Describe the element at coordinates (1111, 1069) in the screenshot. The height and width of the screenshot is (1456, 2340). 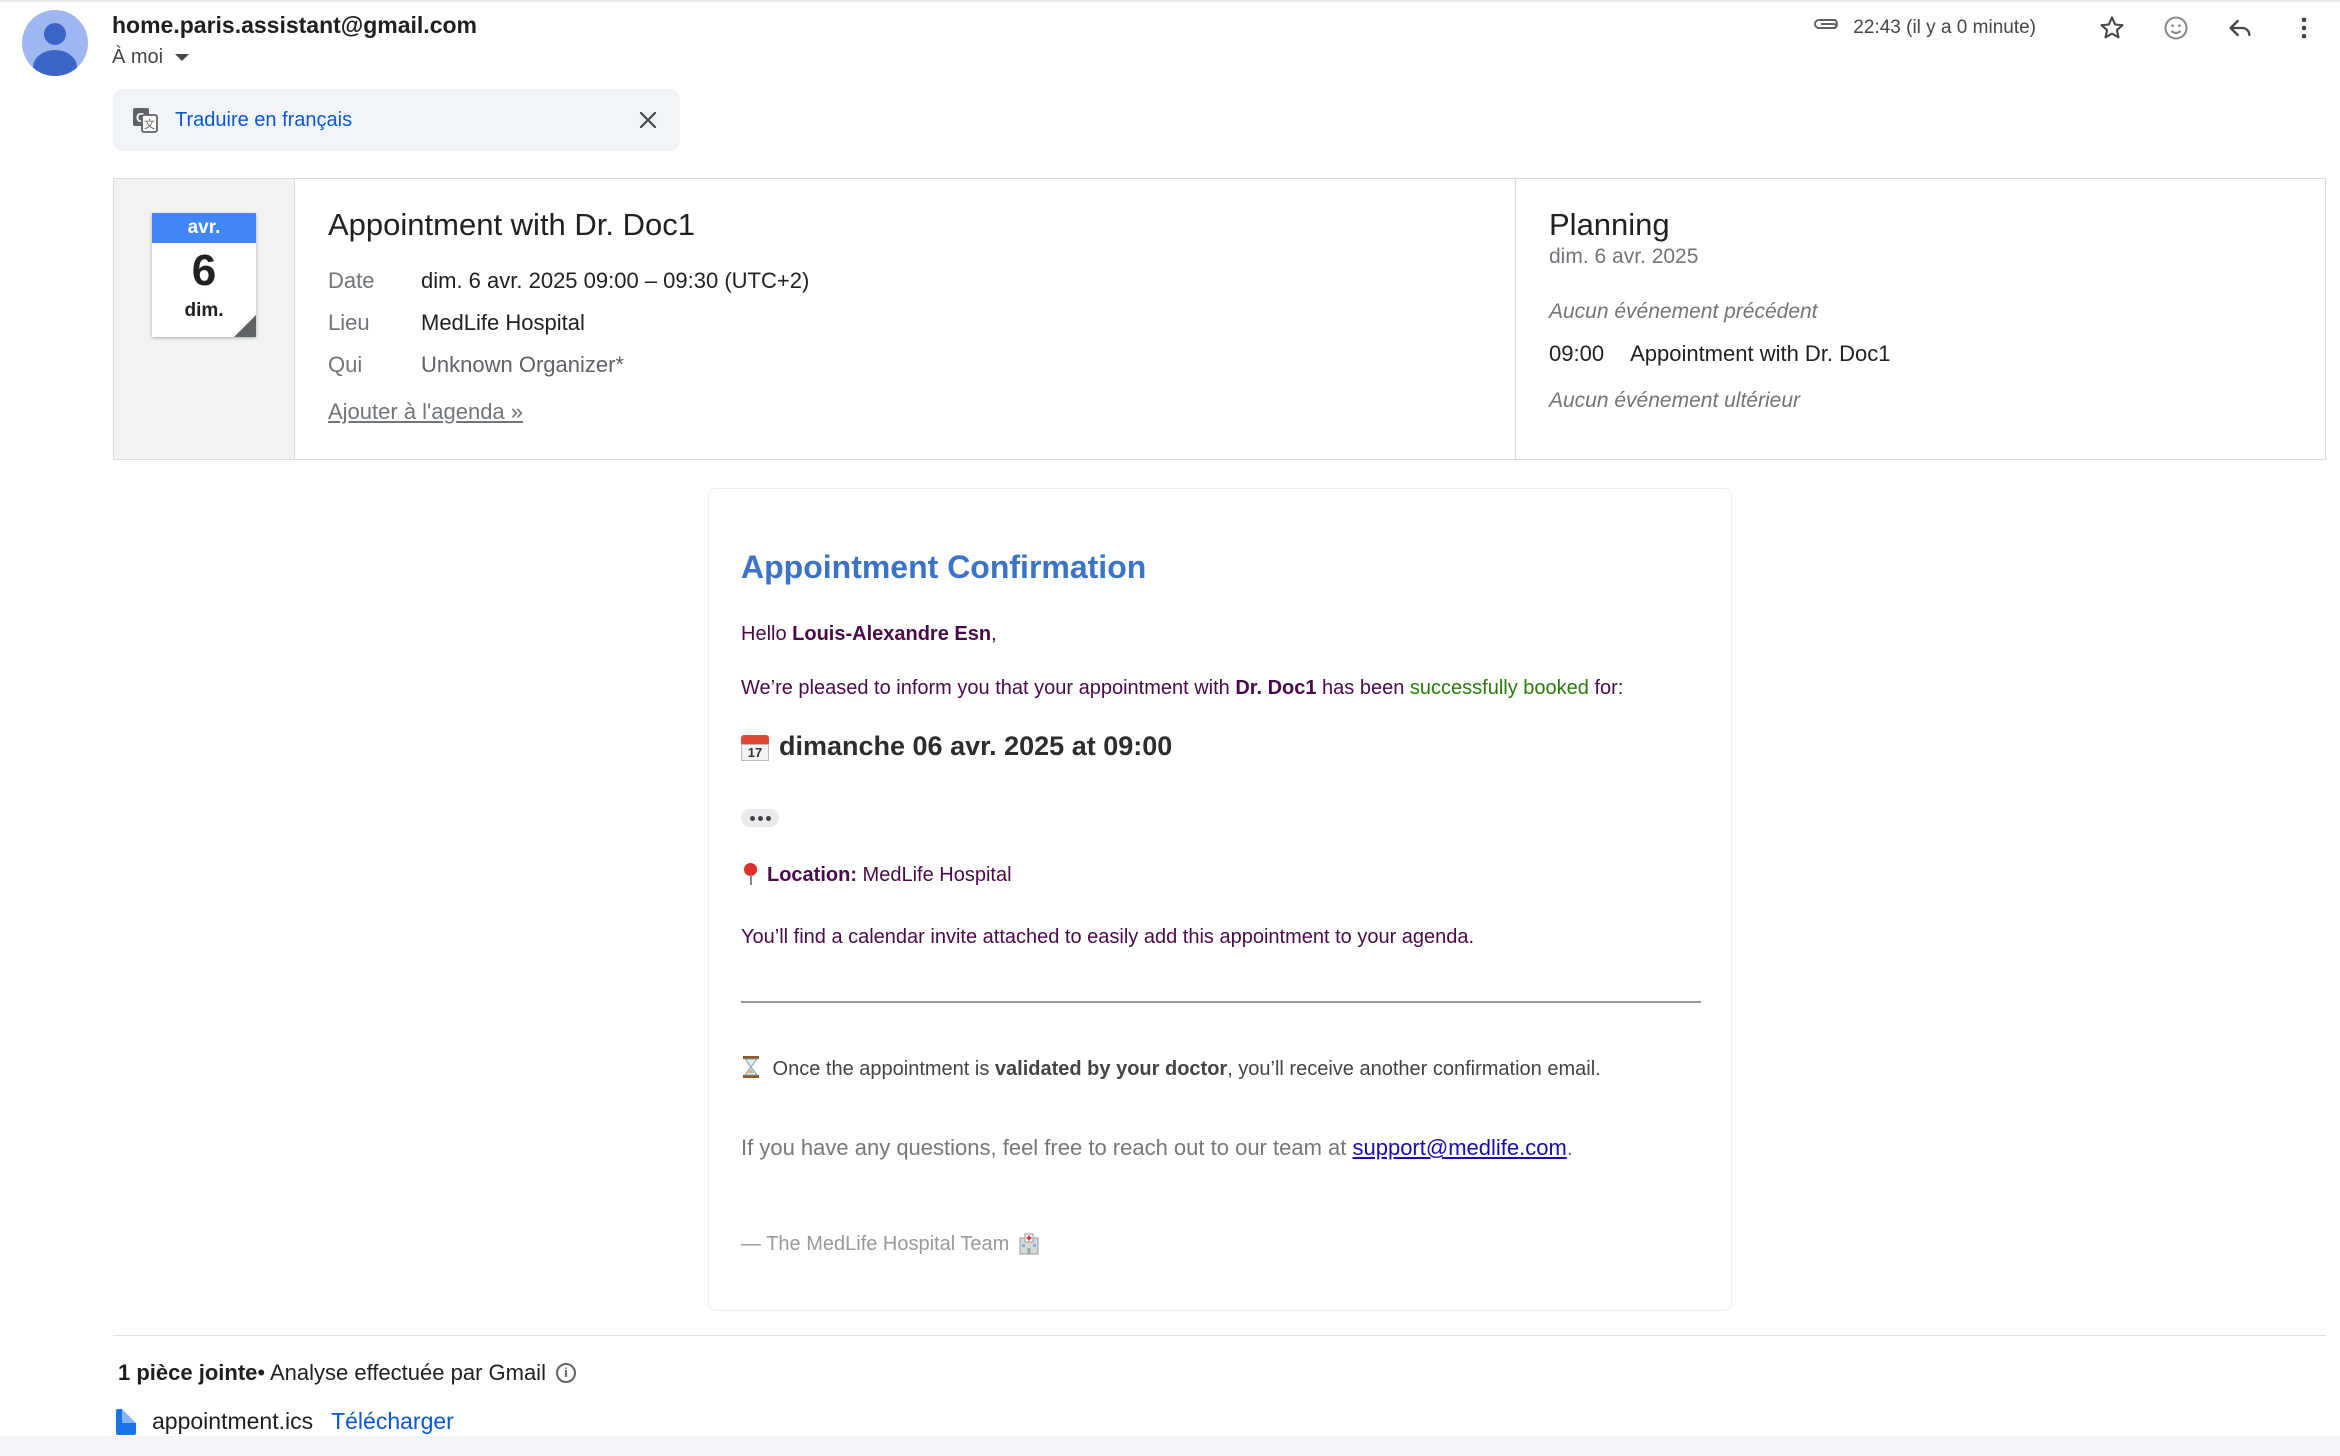
I see `validation-bold: validated by your doctor` at that location.